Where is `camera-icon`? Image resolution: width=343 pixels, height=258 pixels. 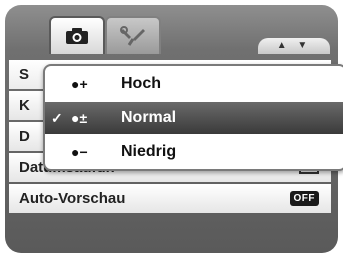 camera-icon is located at coordinates (77, 36).